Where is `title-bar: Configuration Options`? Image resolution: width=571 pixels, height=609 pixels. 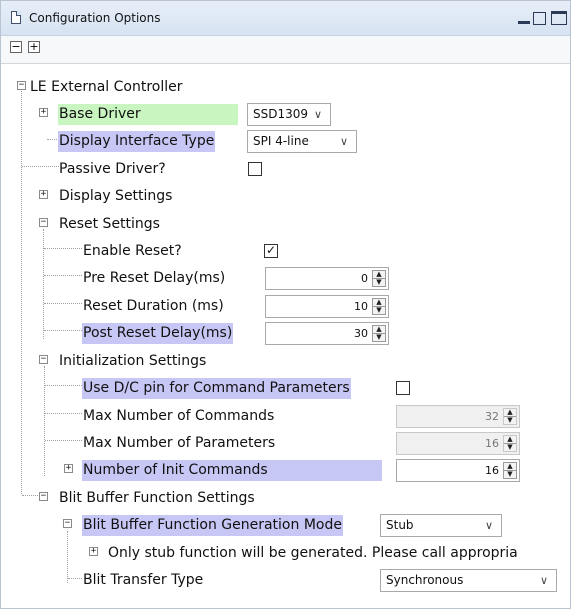
title-bar: Configuration Options is located at coordinates (285, 18).